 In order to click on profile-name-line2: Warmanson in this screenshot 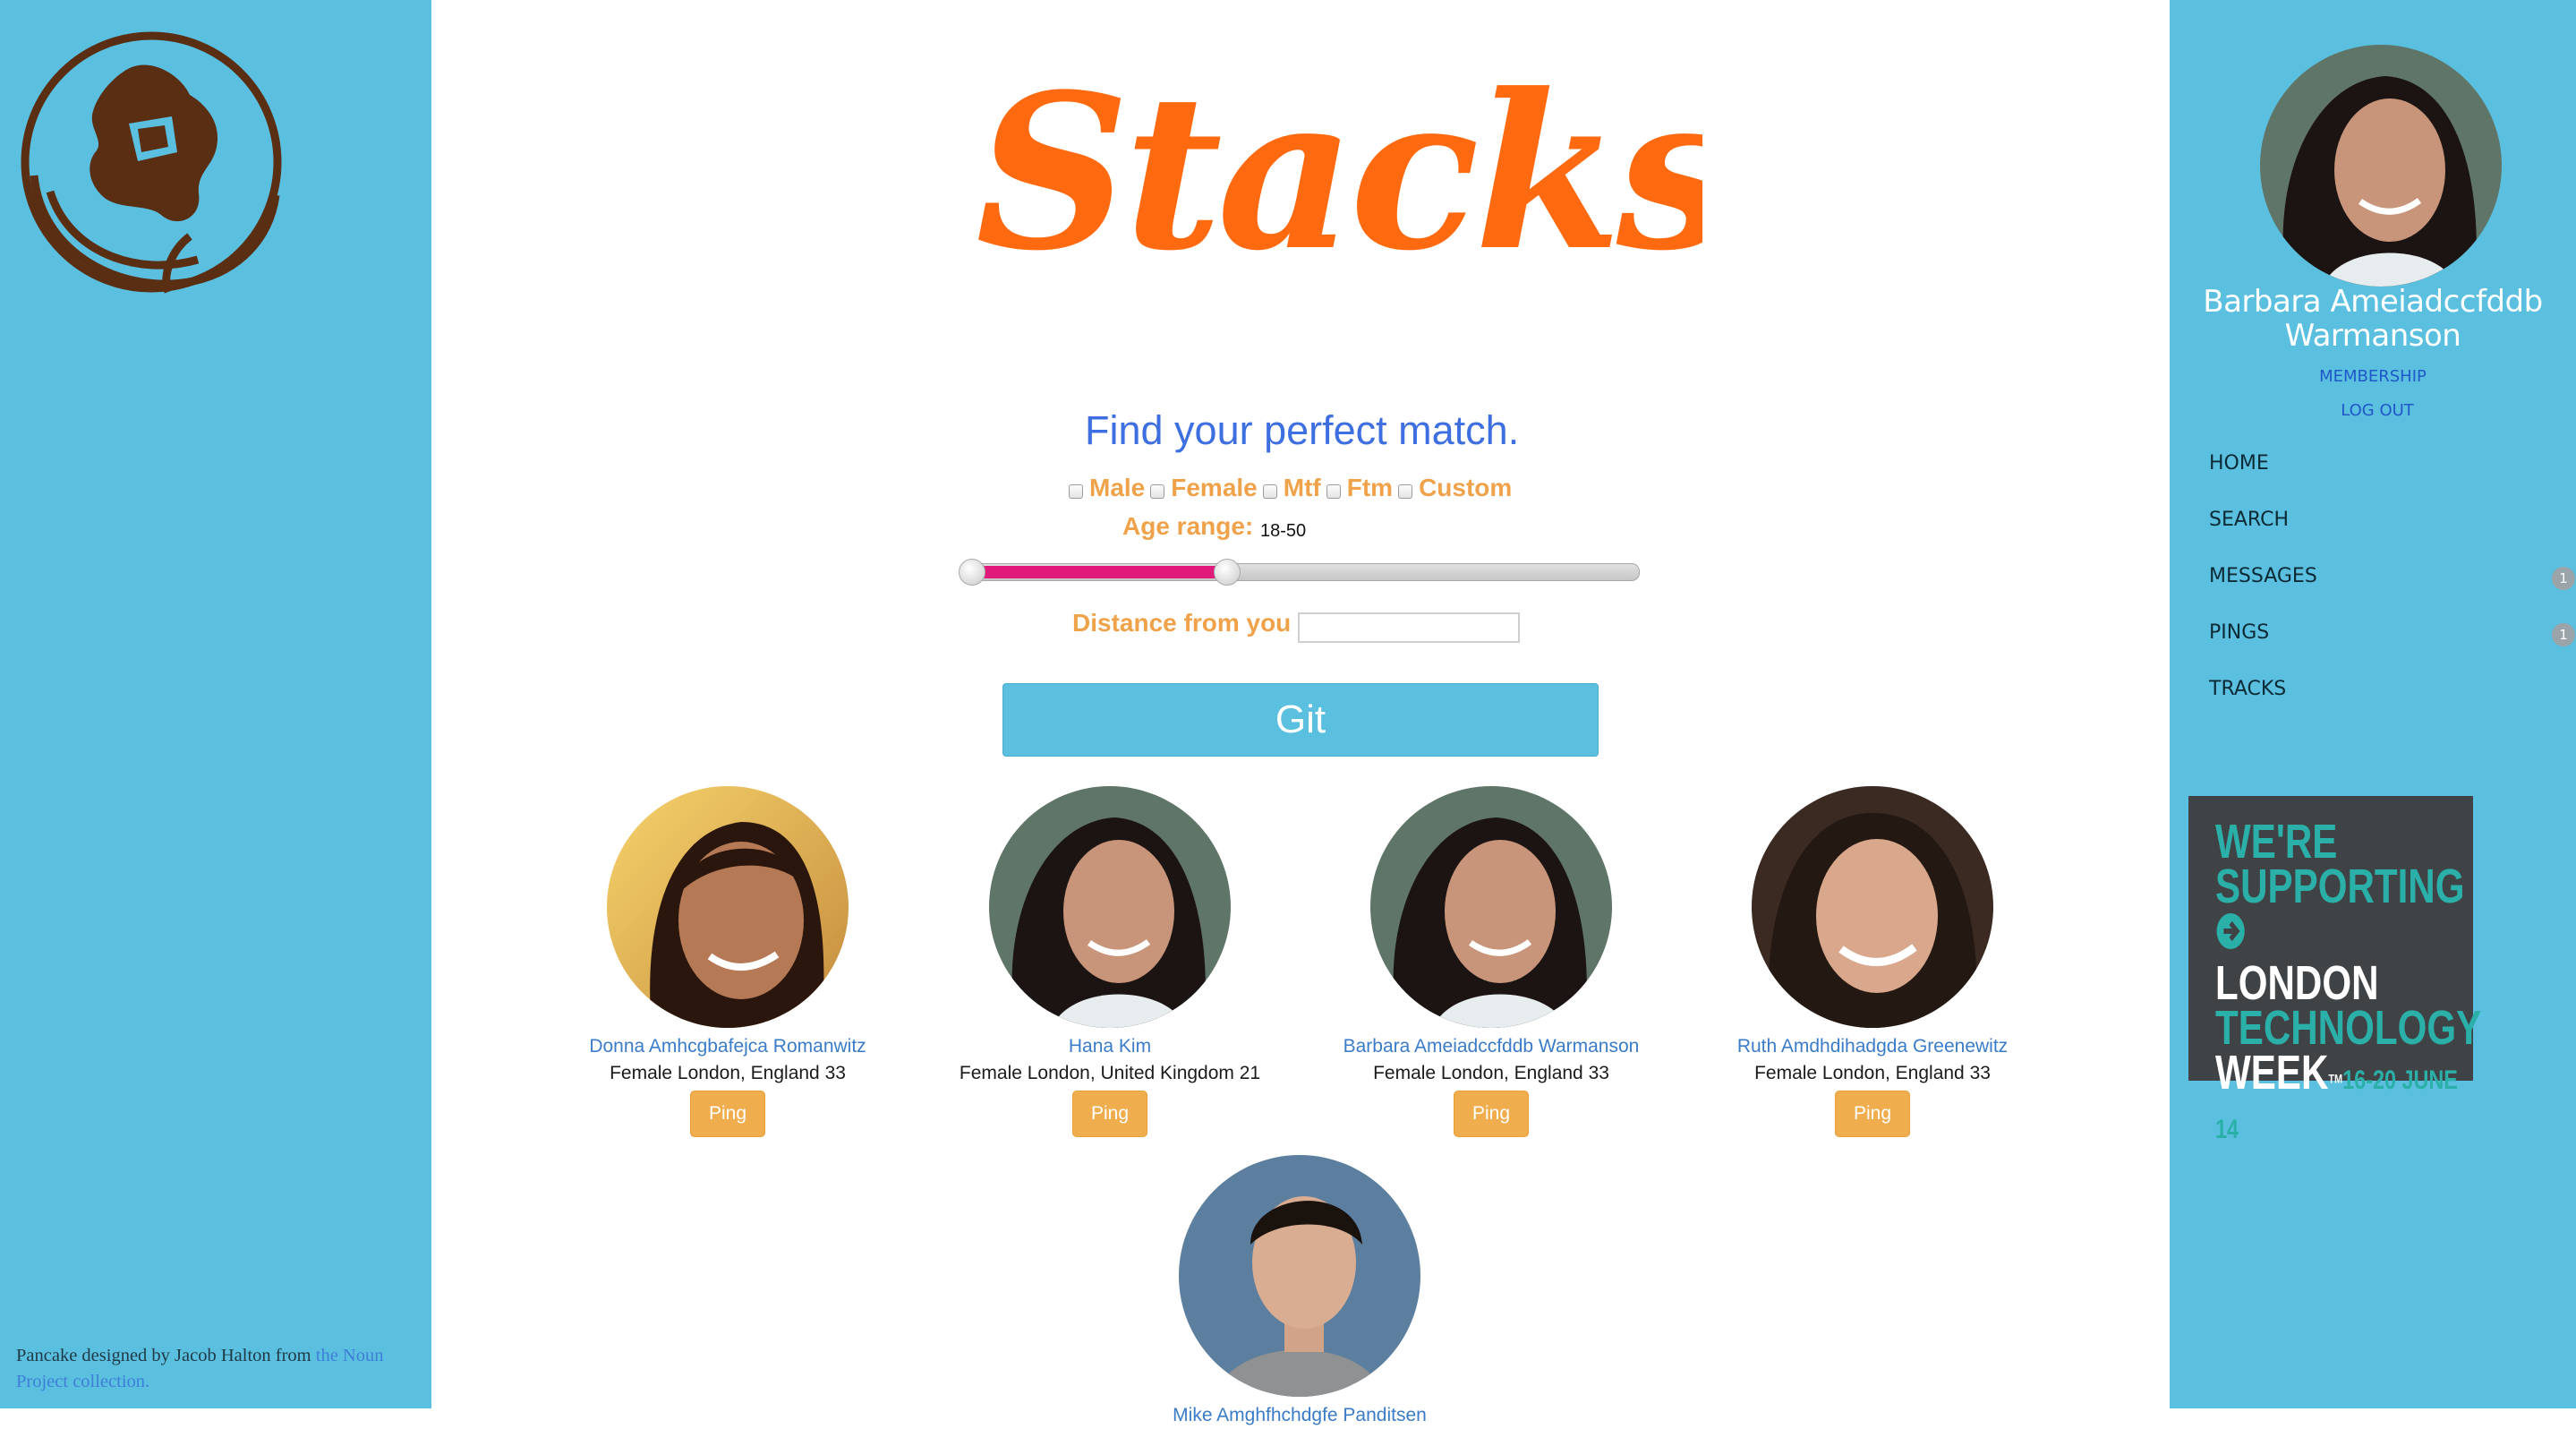, I will do `click(2372, 336)`.